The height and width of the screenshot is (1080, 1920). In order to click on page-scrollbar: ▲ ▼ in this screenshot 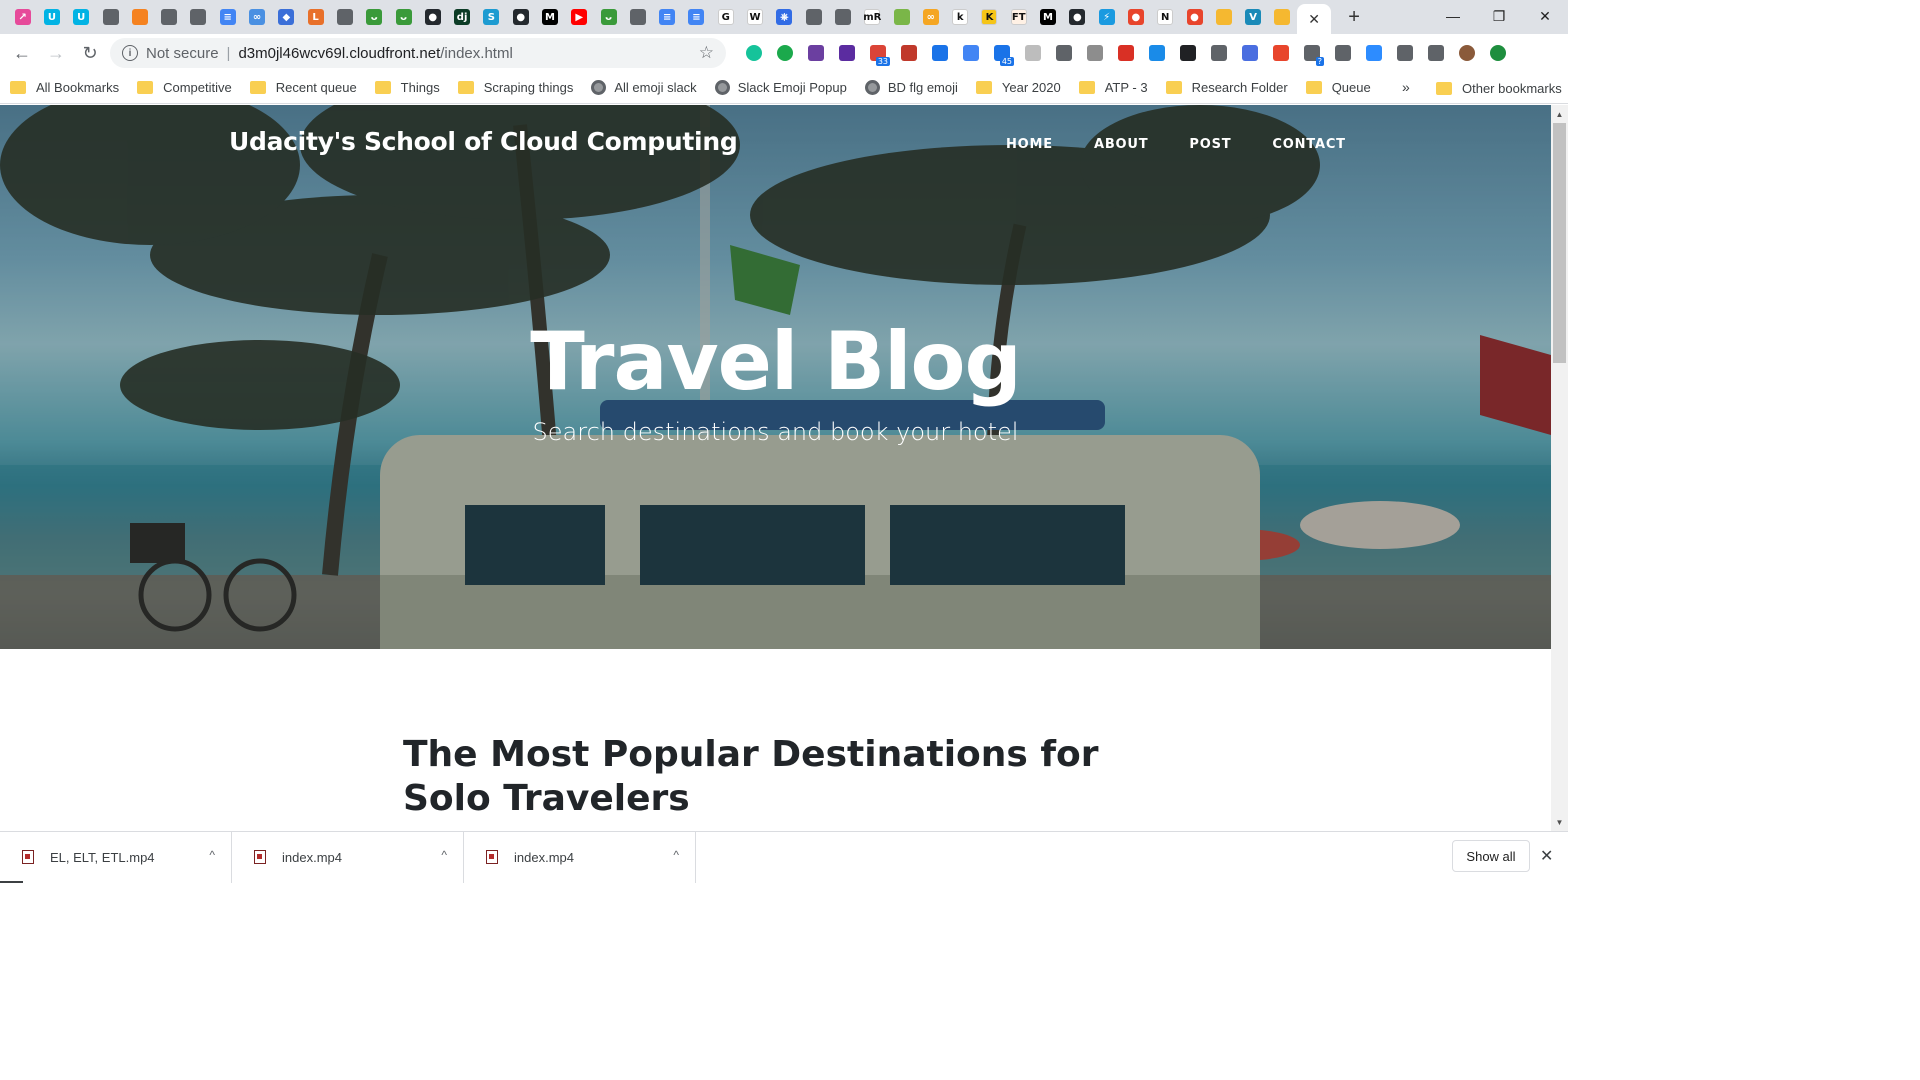, I will do `click(1559, 468)`.